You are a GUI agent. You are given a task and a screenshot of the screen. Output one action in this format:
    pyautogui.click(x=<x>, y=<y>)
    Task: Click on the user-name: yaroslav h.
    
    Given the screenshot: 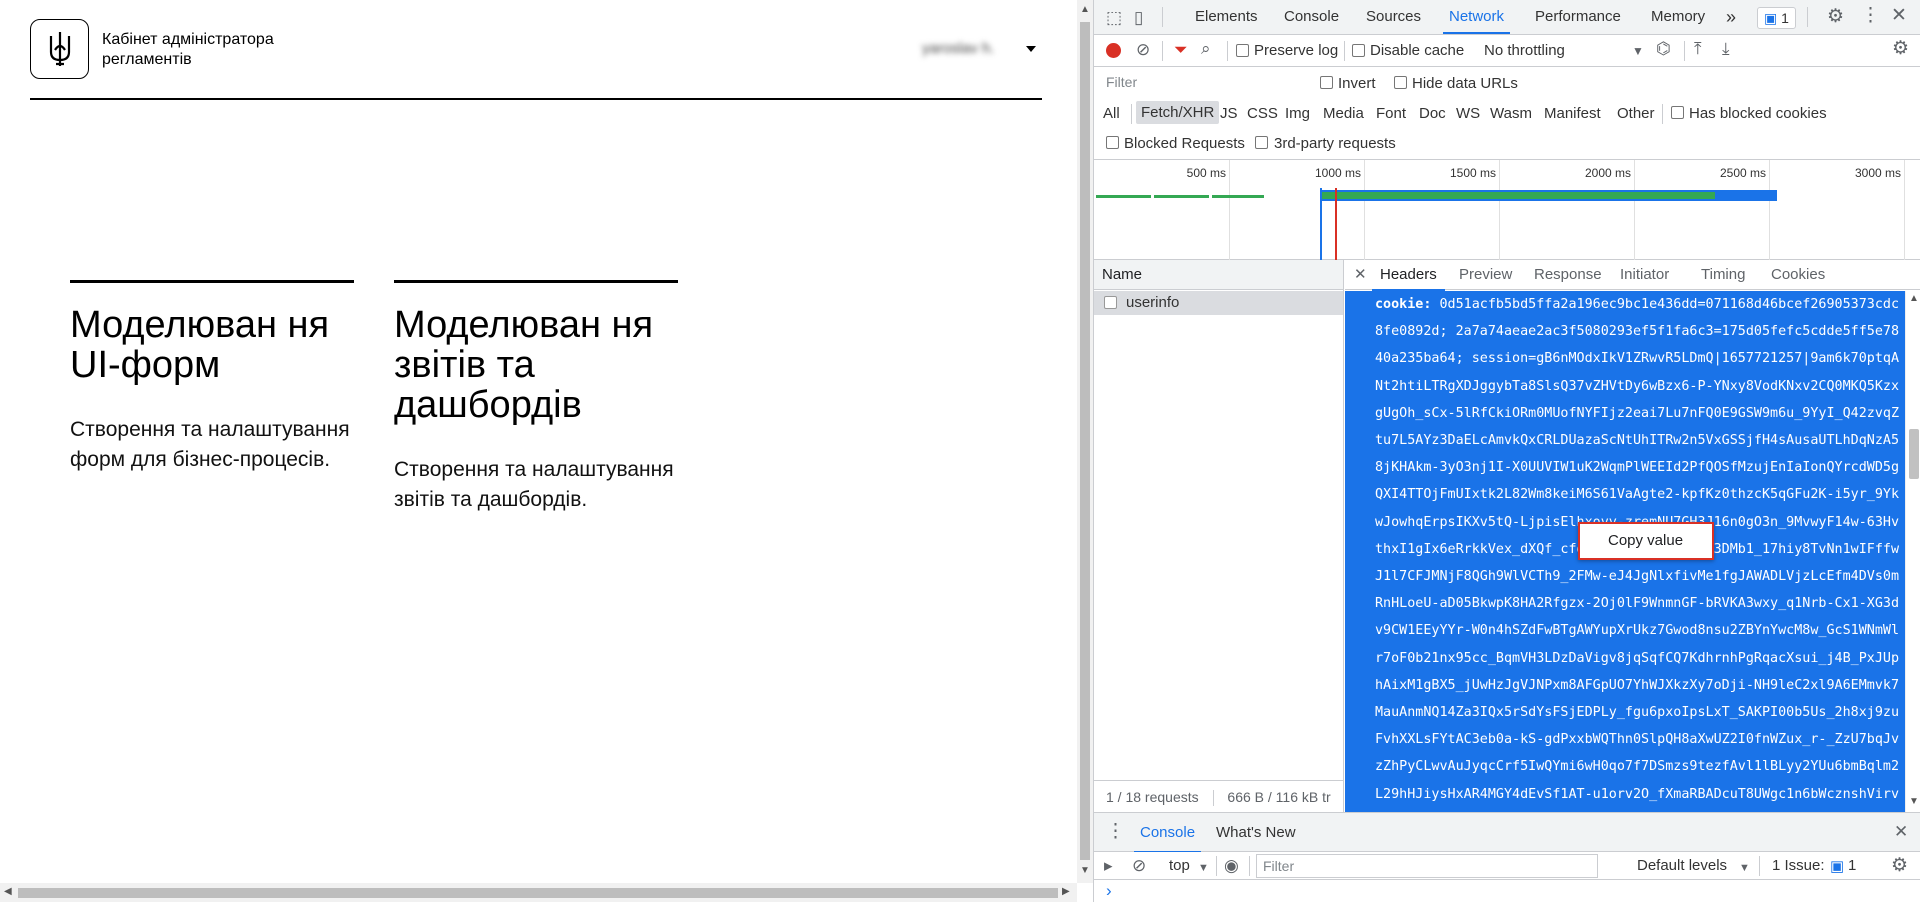 What is the action you would take?
    pyautogui.click(x=958, y=48)
    